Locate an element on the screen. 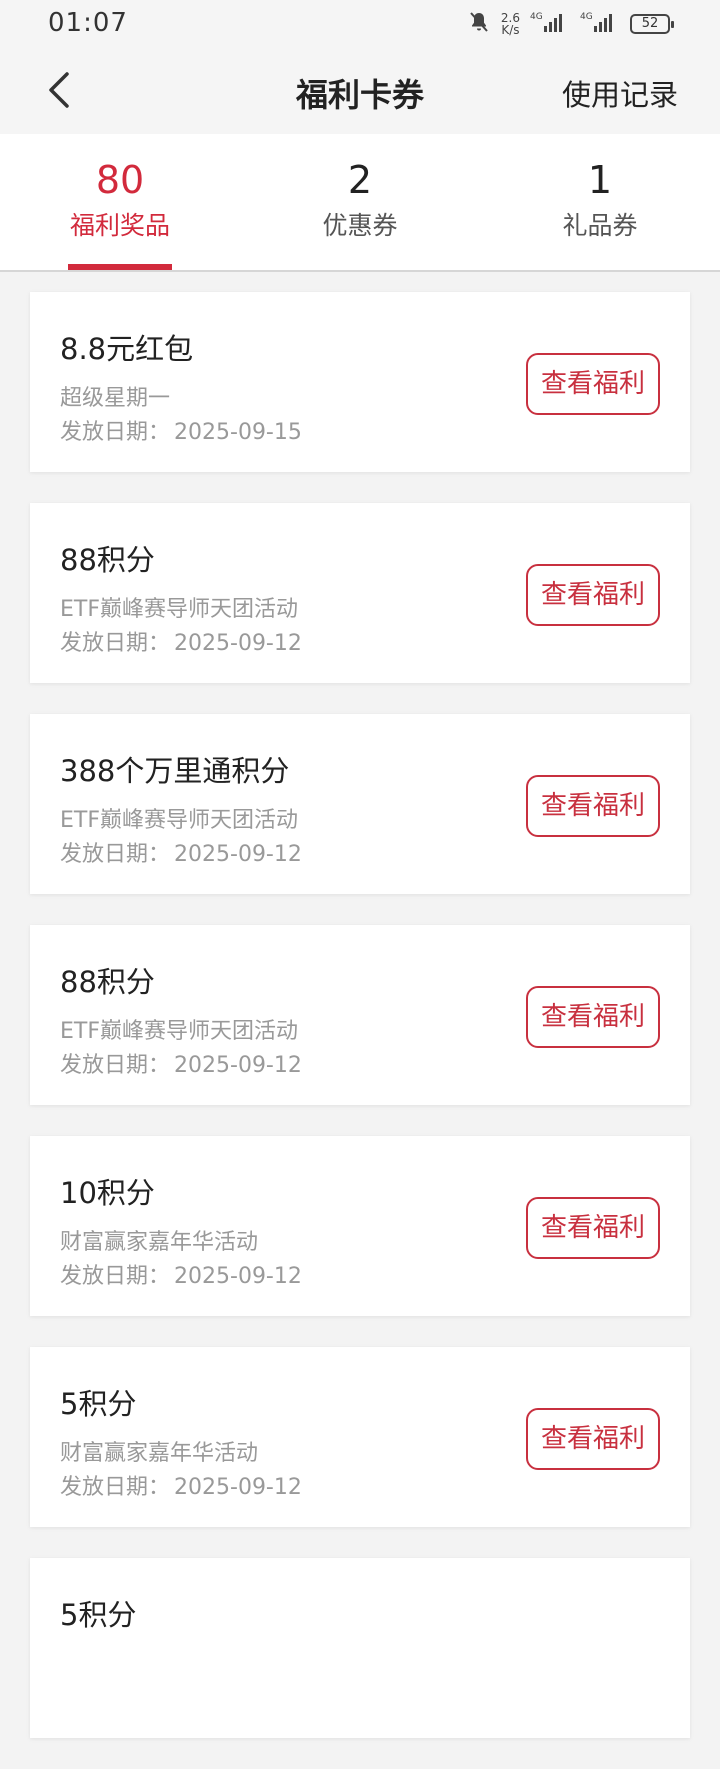 The width and height of the screenshot is (720, 1769). battery-icon: 52 is located at coordinates (652, 24).